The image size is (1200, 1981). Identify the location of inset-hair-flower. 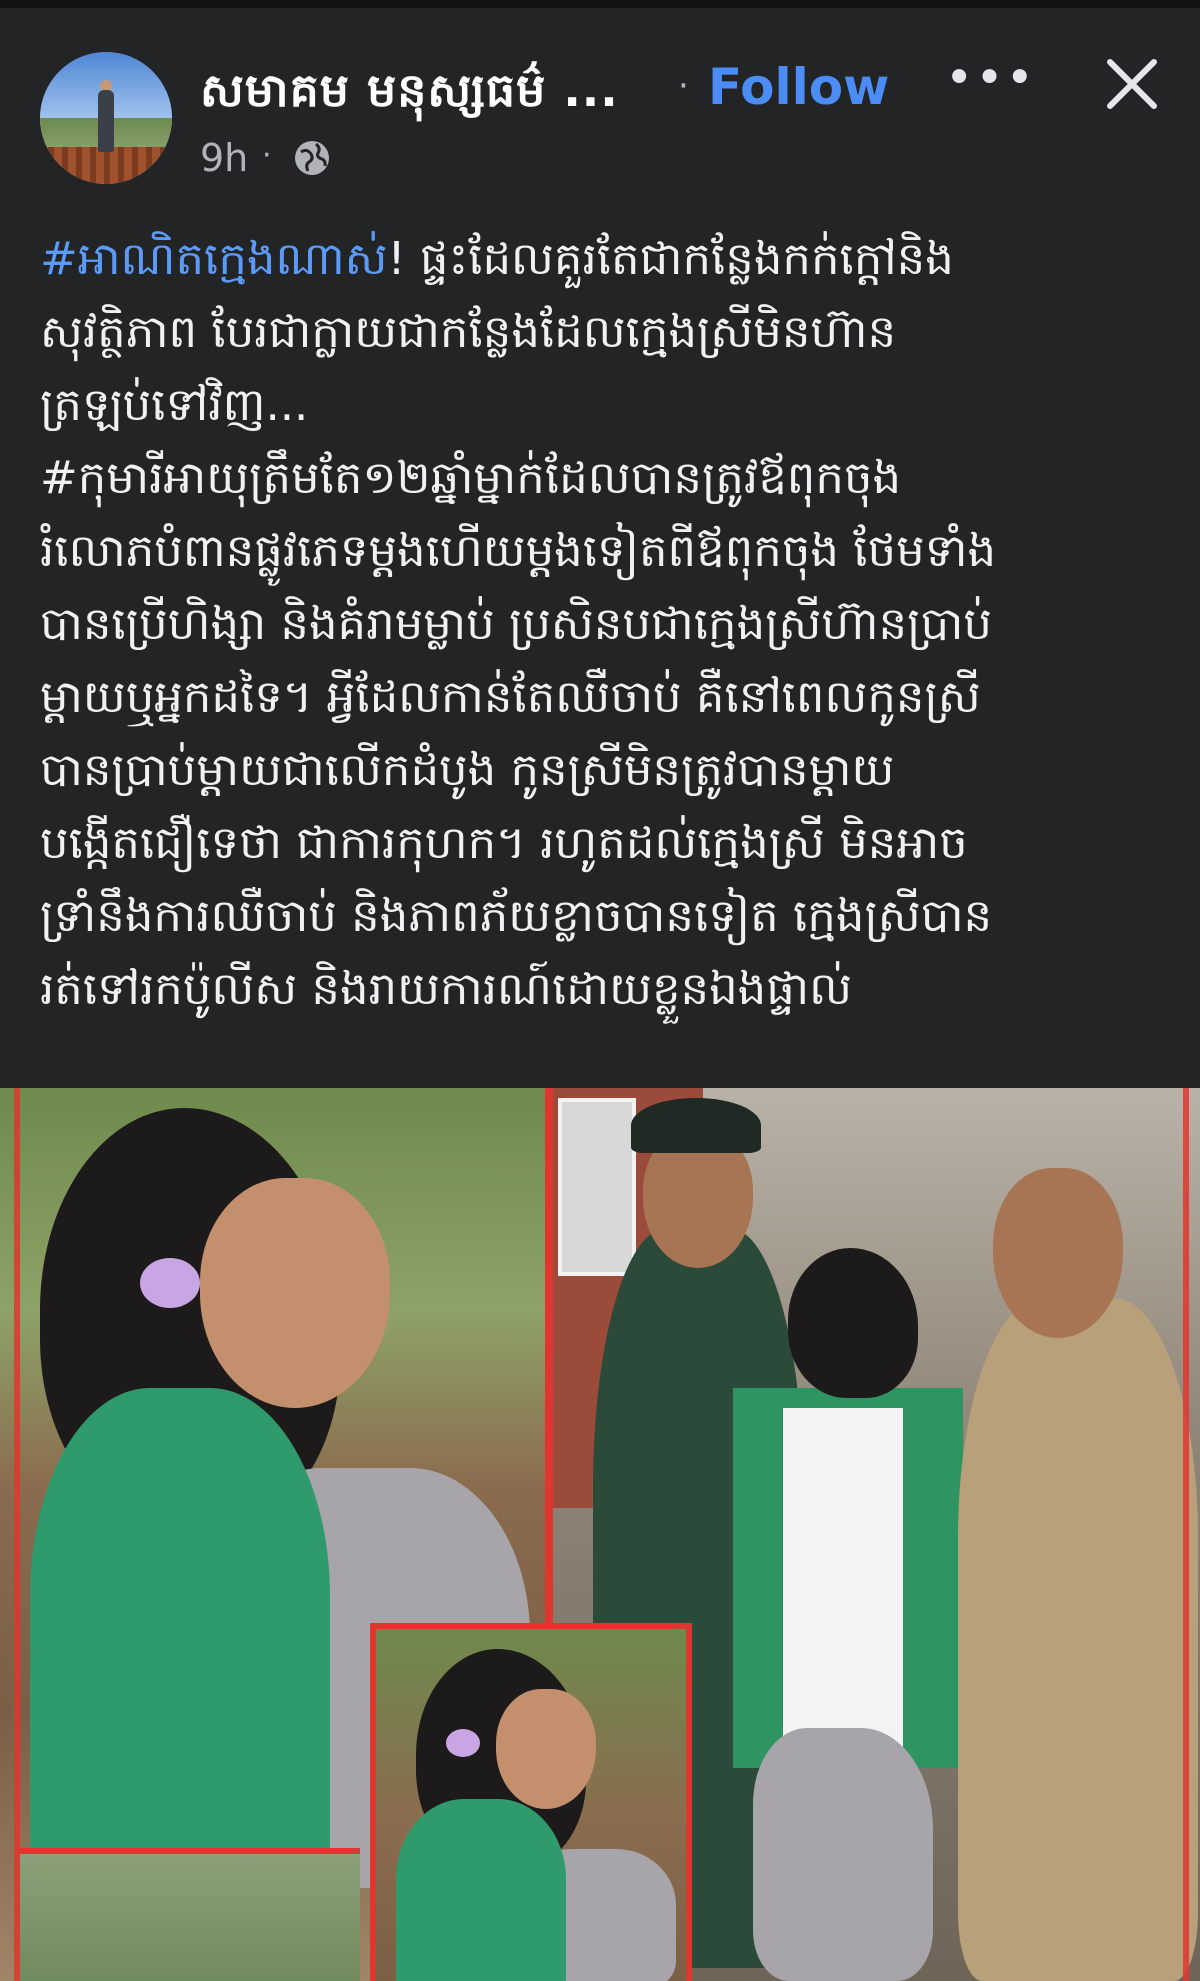
(463, 1743).